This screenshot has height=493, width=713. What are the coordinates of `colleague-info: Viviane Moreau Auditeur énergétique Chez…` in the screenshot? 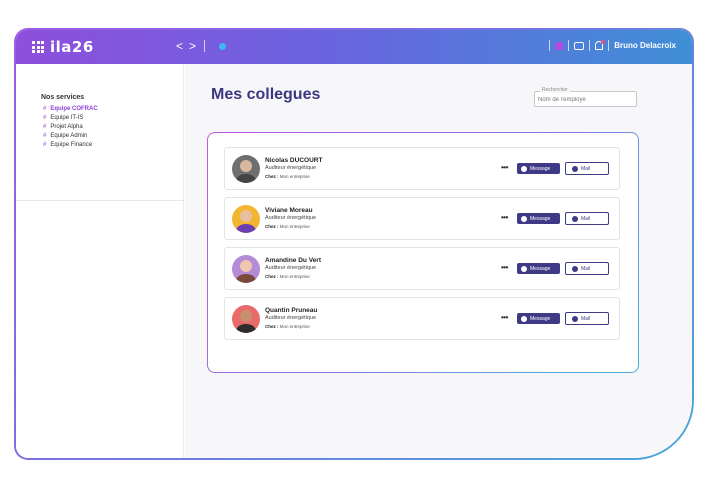 It's located at (290, 218).